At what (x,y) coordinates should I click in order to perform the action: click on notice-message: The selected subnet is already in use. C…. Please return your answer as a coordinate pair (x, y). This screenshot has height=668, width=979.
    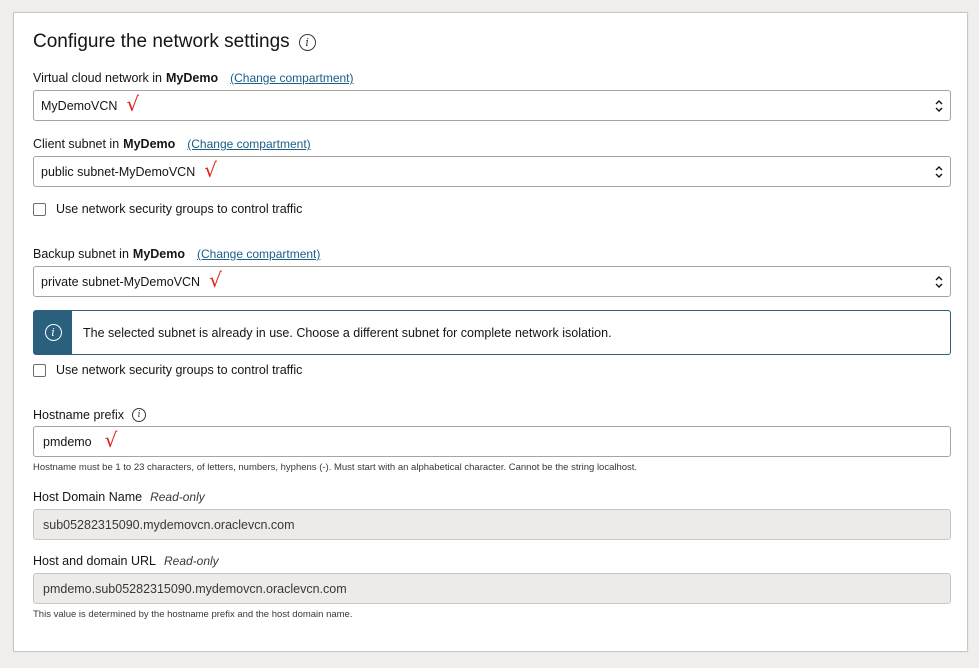
    Looking at the image, I should click on (347, 332).